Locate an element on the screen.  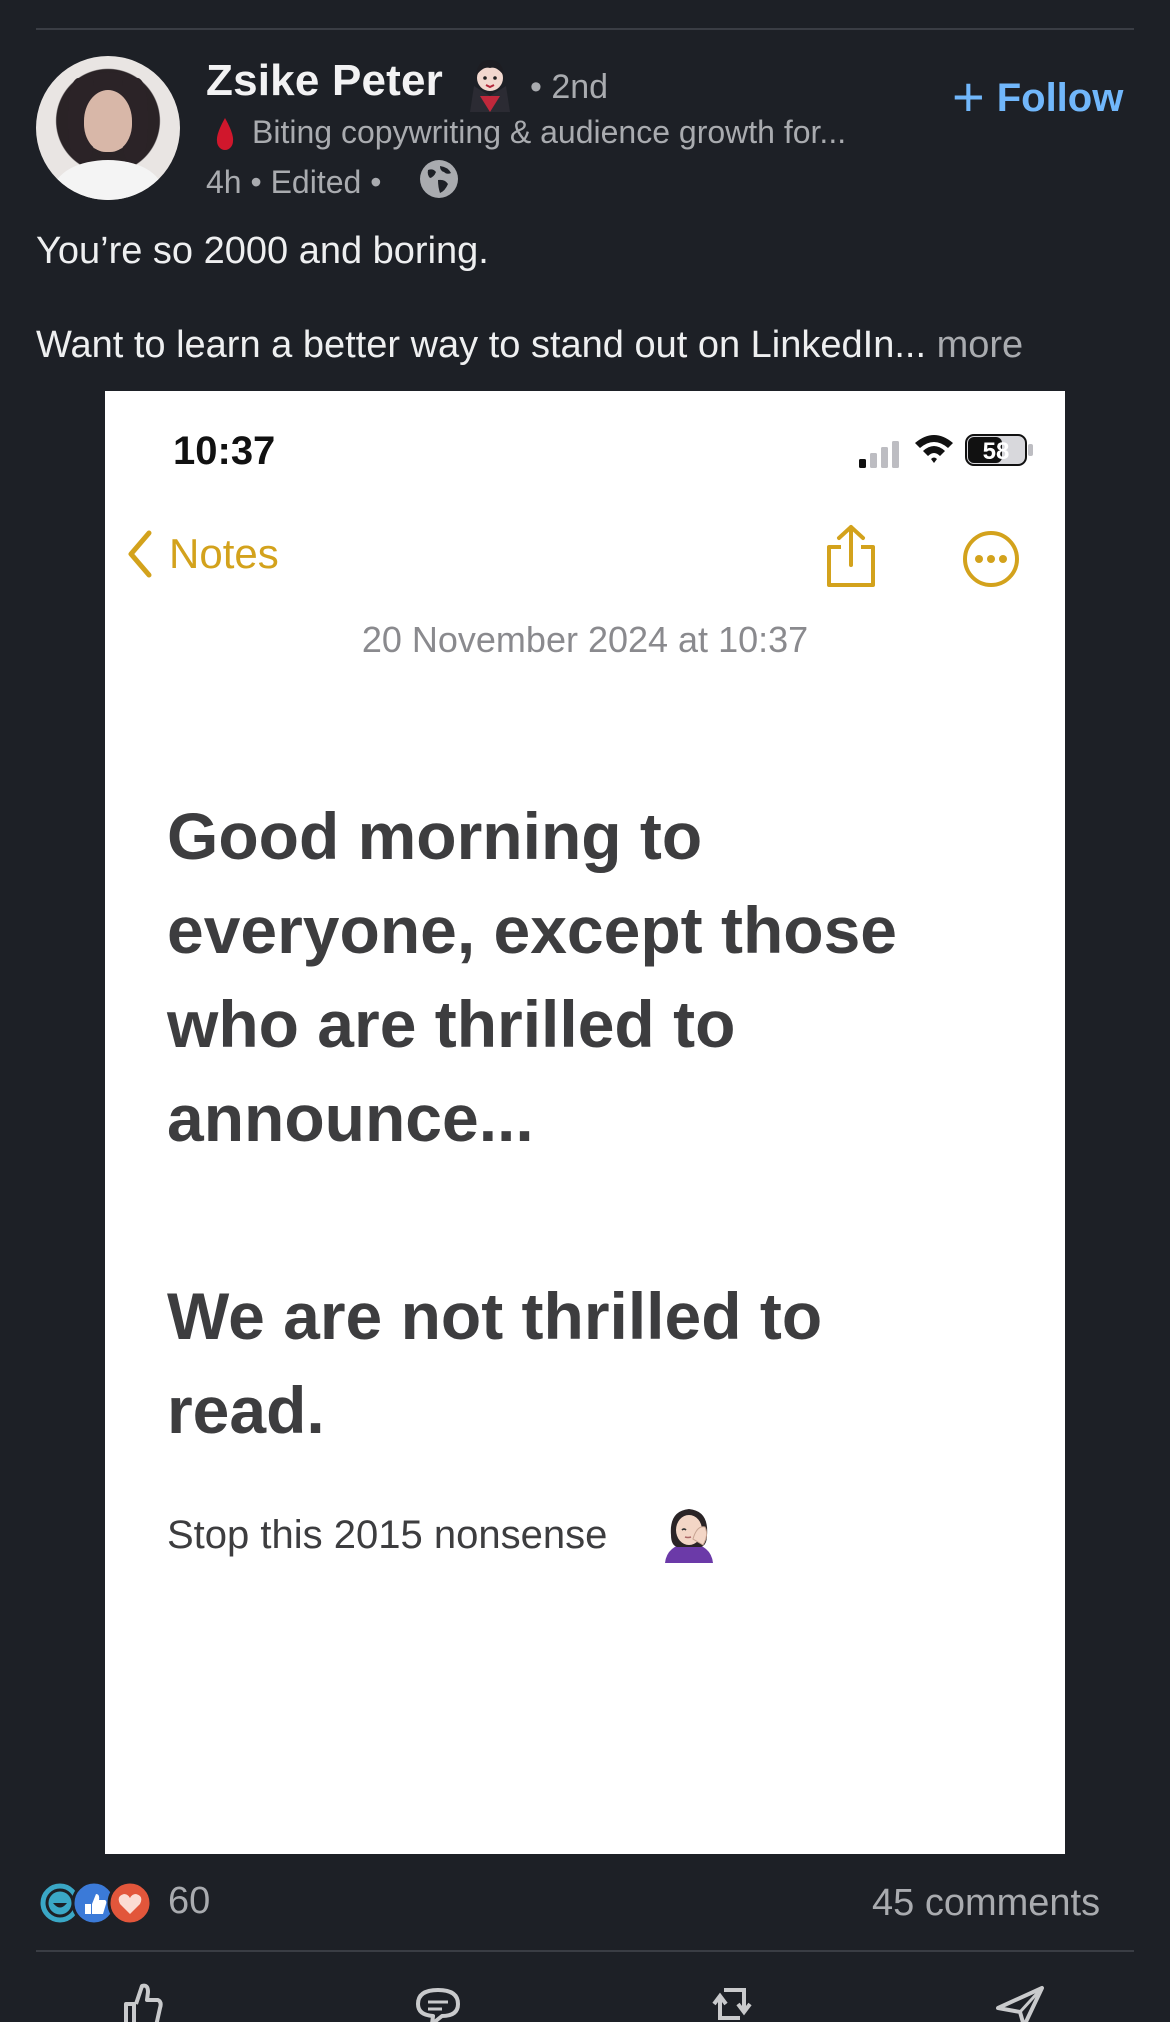
note-heading-2: We are not thrilled to read. is located at coordinates (494, 1363).